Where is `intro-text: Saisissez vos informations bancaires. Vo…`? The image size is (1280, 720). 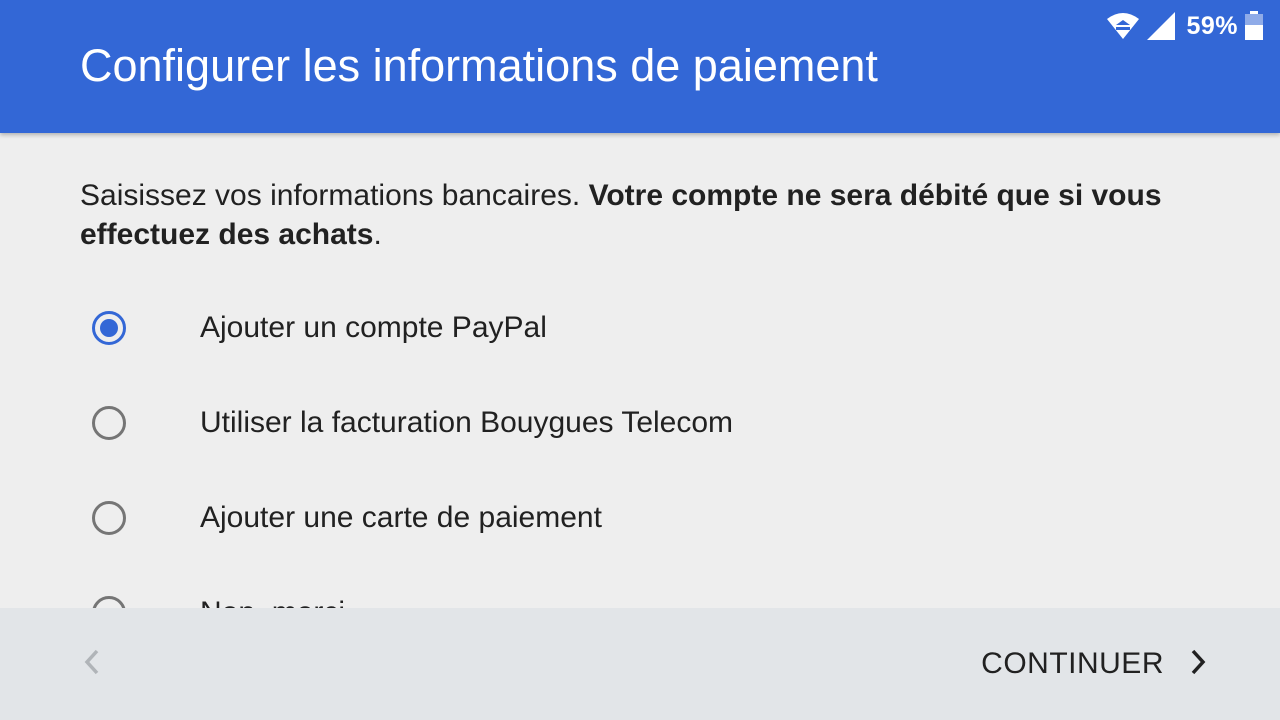
intro-text: Saisissez vos informations bancaires. Vo… is located at coordinates (650, 215).